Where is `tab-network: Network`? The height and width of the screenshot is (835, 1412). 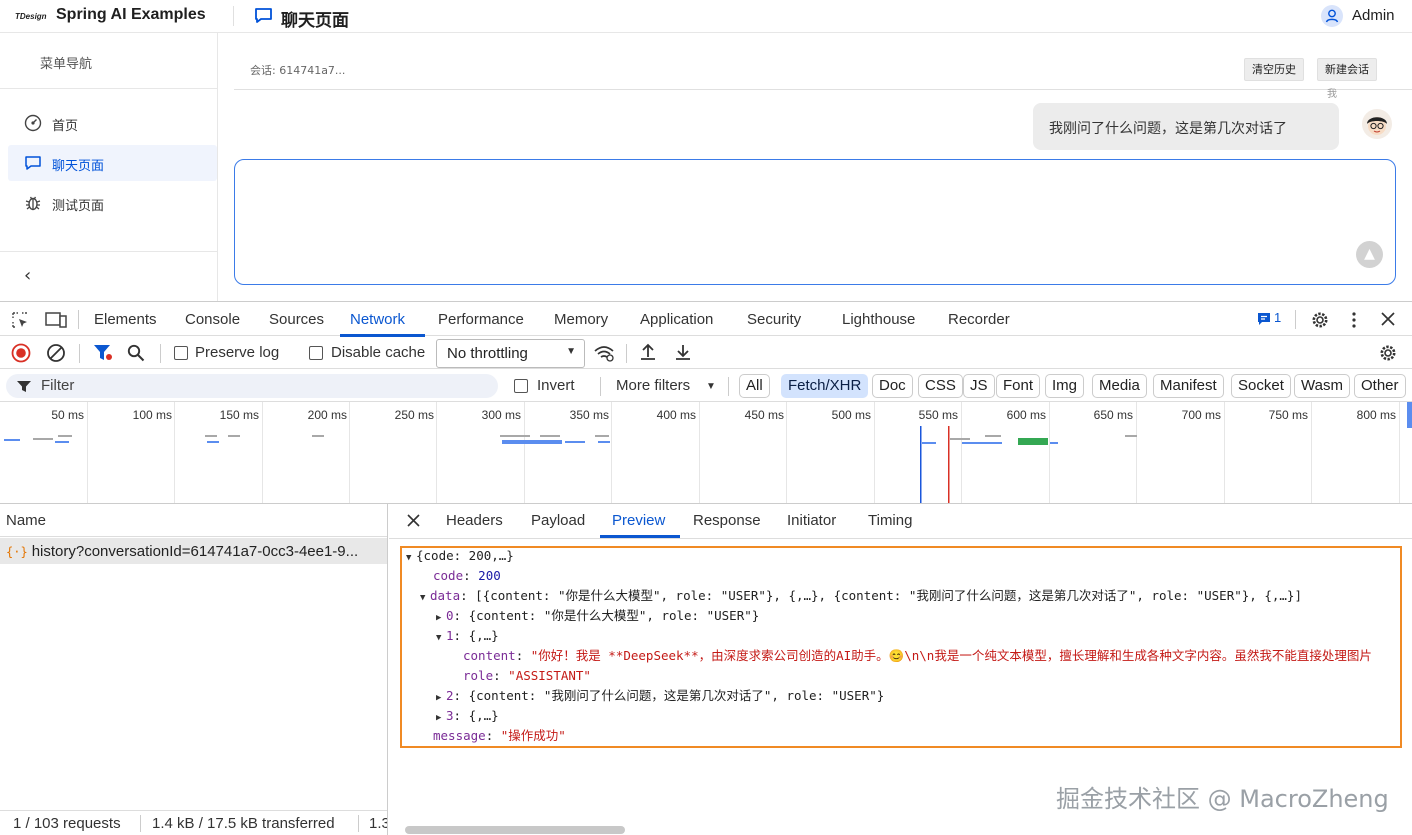 tab-network: Network is located at coordinates (377, 319).